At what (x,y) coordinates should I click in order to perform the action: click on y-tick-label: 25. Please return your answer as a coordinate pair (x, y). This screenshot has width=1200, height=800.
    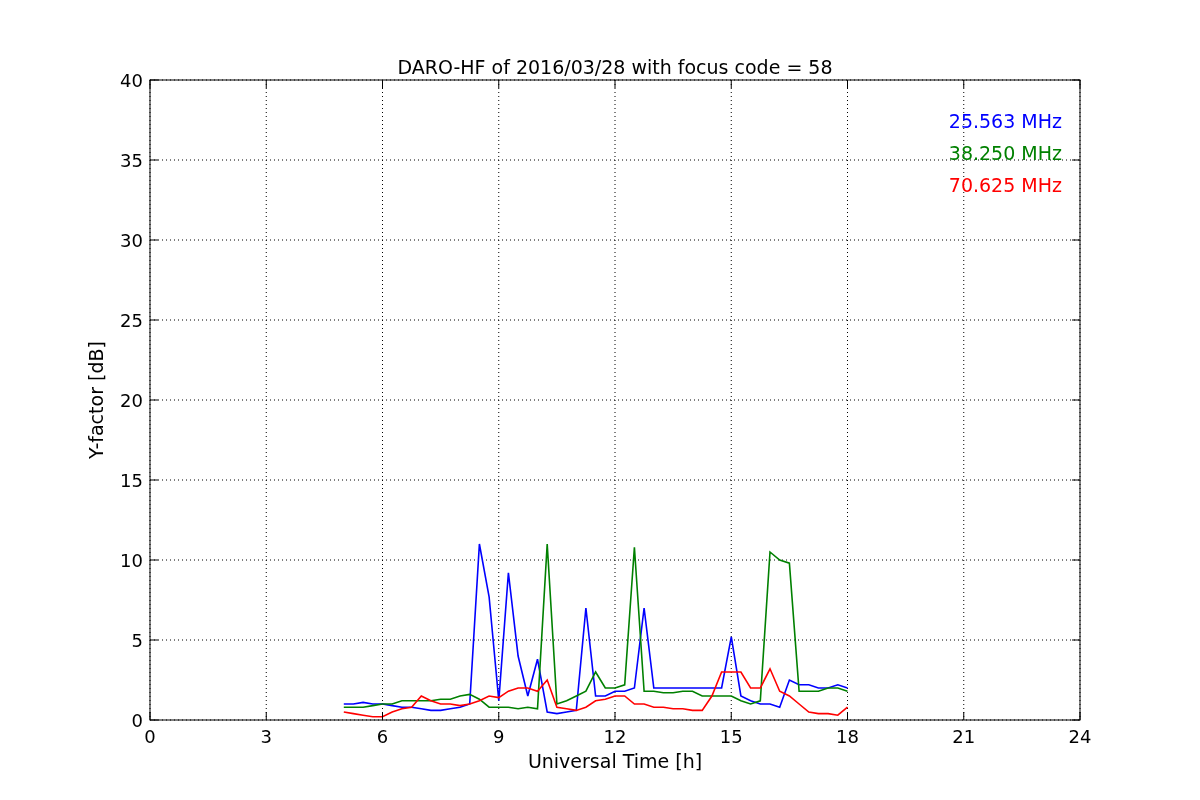
    Looking at the image, I should click on (131, 320).